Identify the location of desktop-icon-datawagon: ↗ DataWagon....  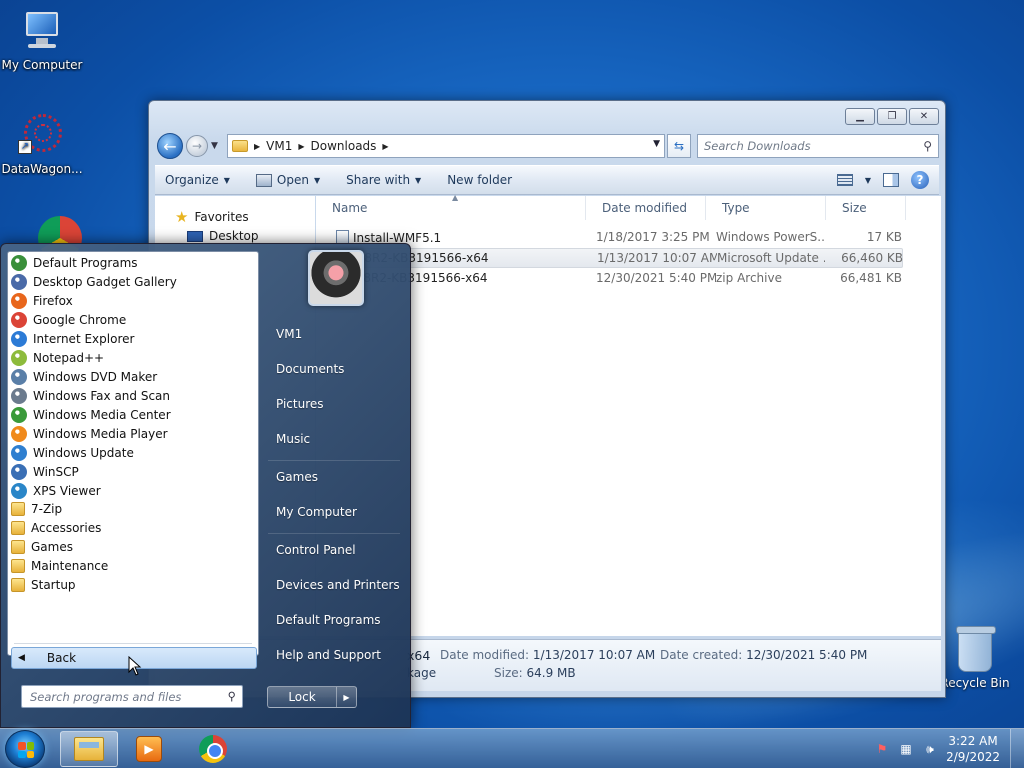
(42, 144).